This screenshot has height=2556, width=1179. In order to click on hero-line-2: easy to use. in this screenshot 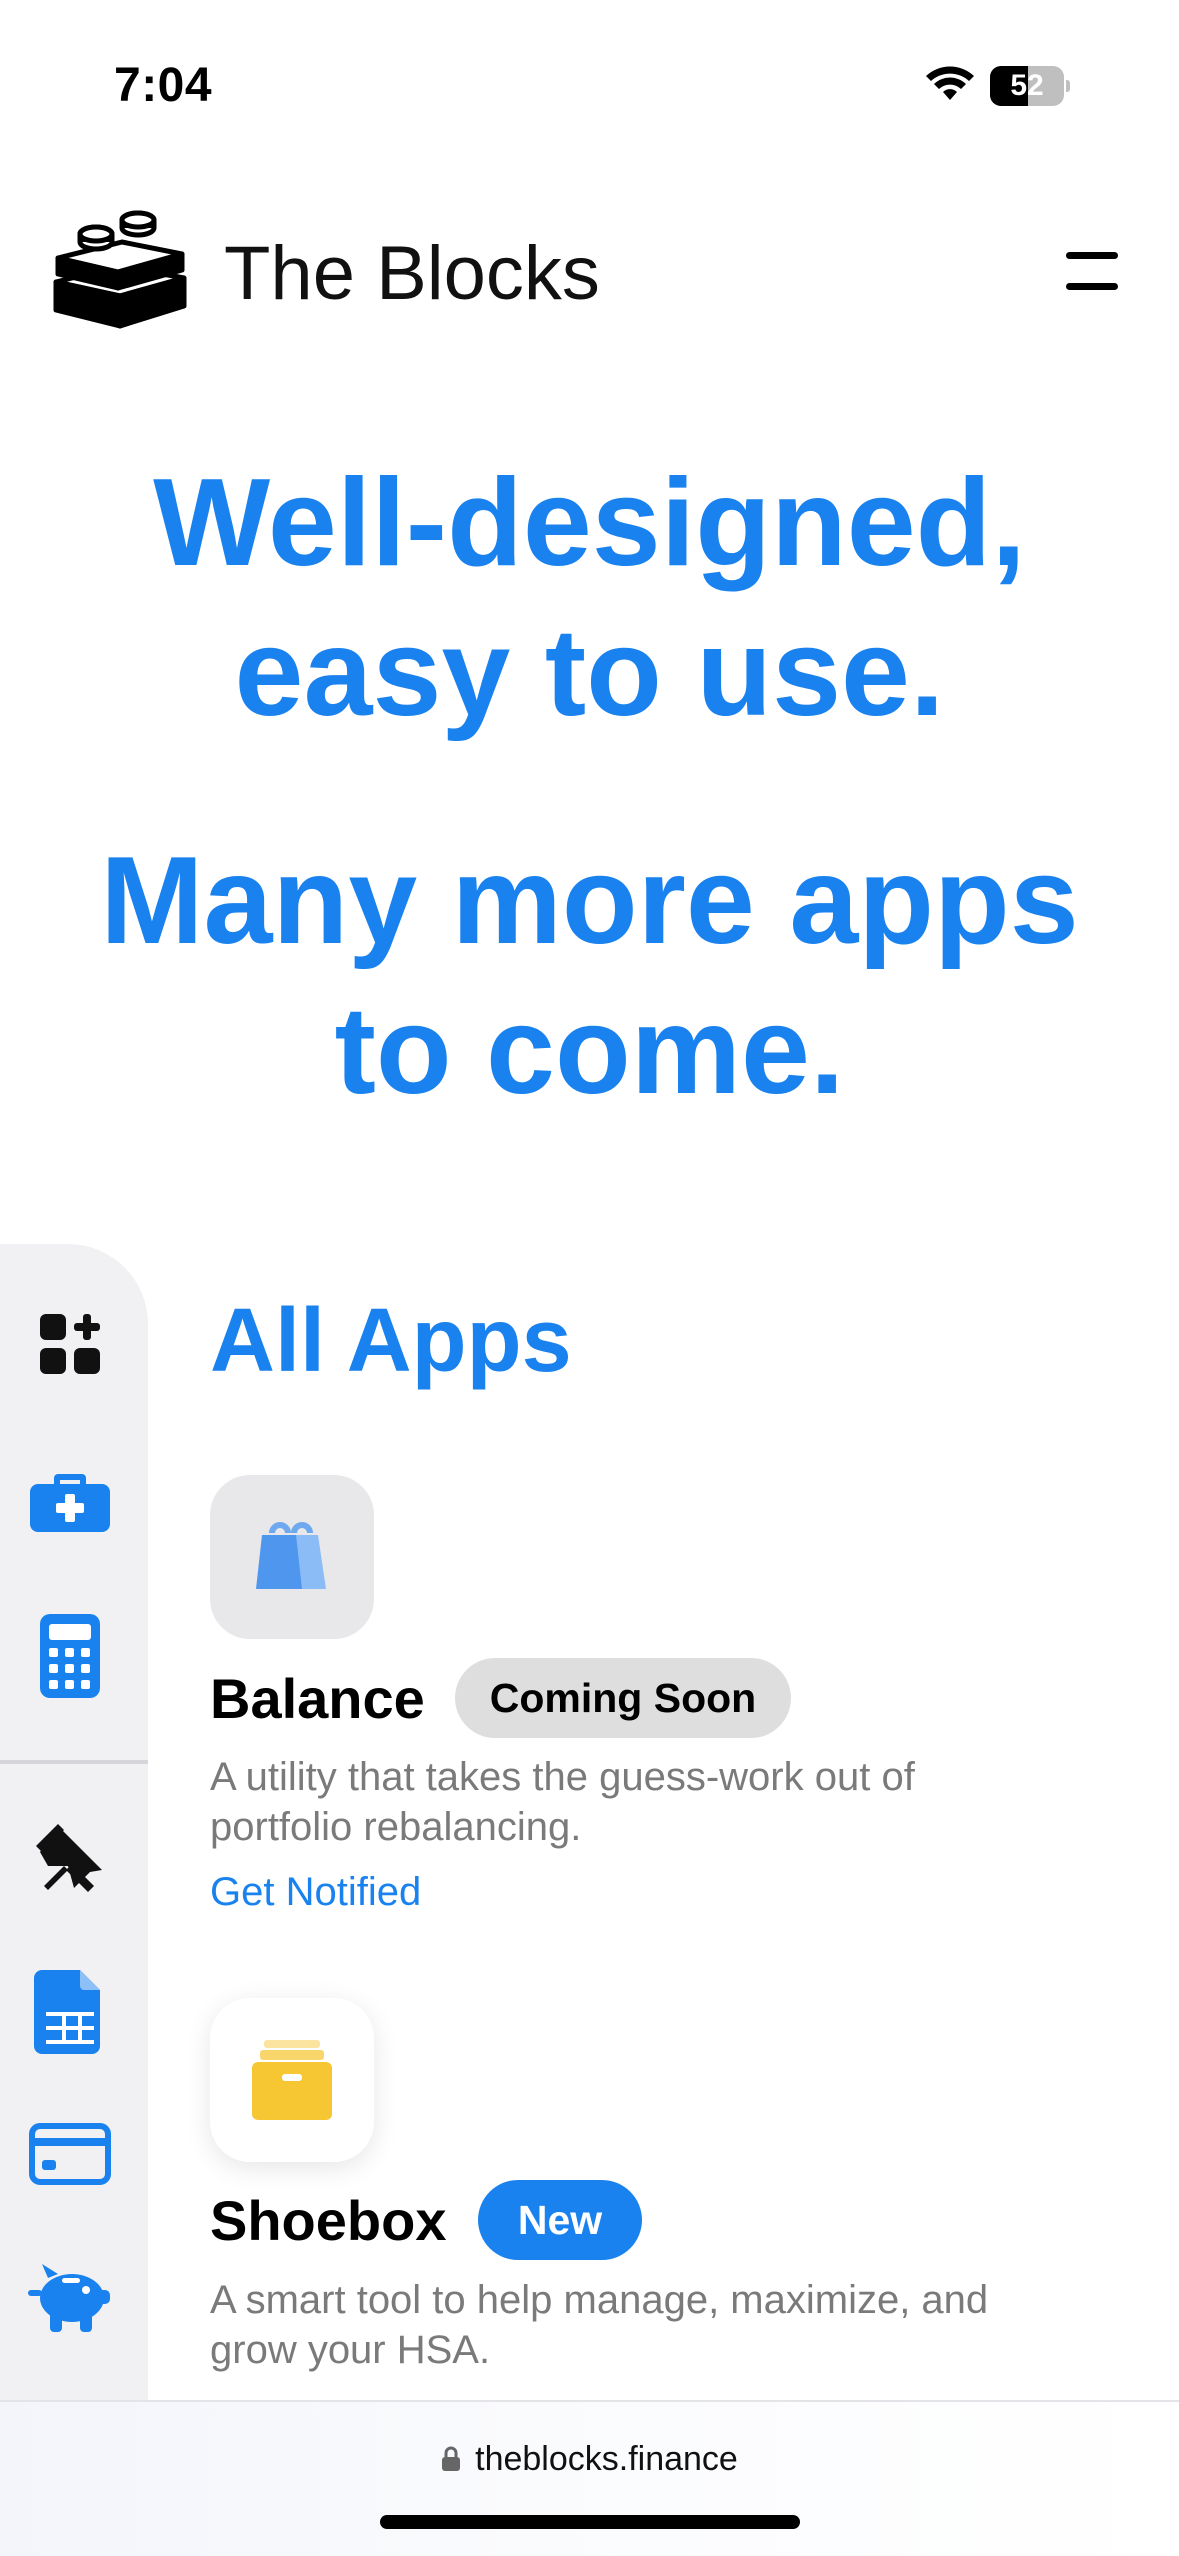, I will do `click(589, 673)`.